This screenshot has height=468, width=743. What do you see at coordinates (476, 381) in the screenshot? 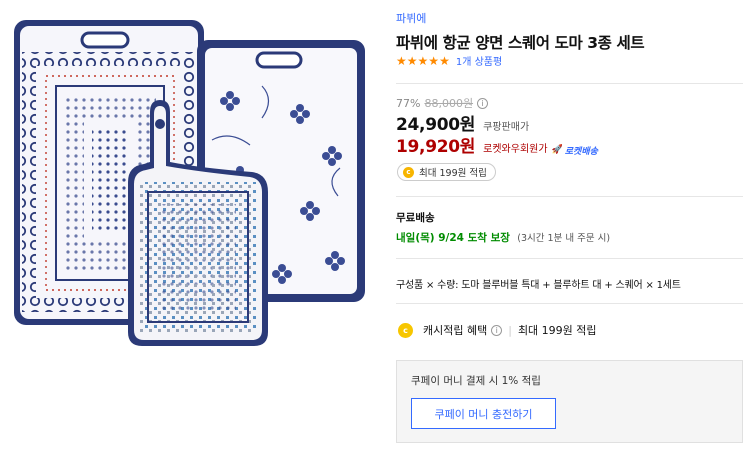
I see `coupay-text: 쿠페이 머니 결제 시 1% 적립` at bounding box center [476, 381].